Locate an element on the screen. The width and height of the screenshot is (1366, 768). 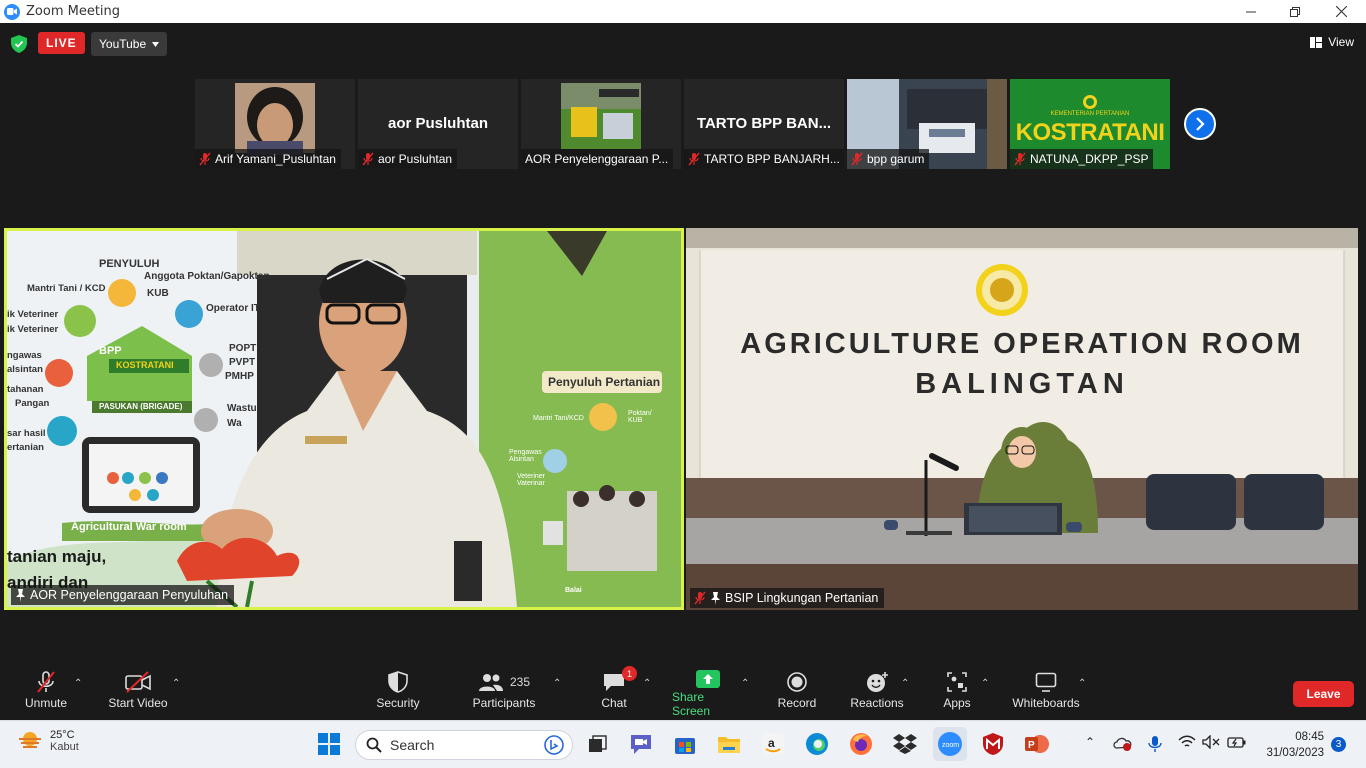
chevron-down-icon is located at coordinates (156, 44).